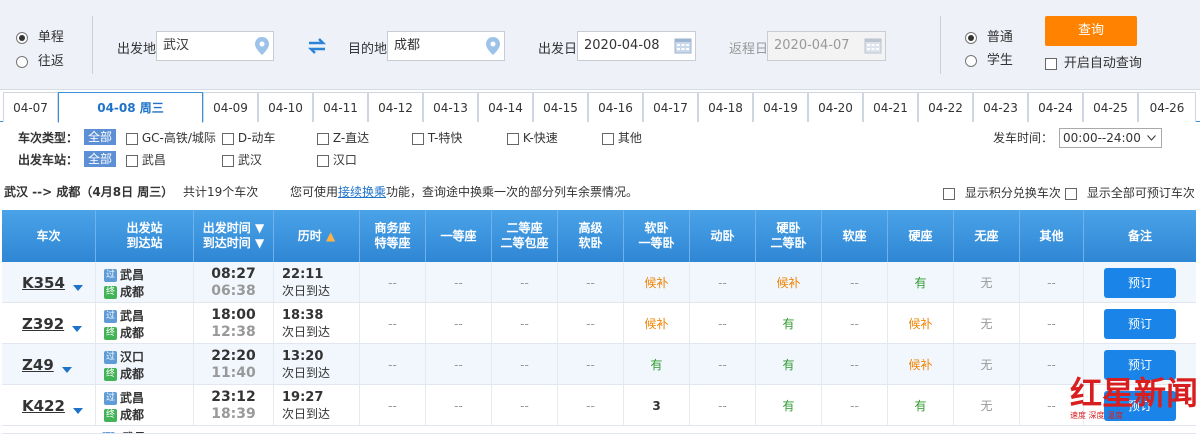 The width and height of the screenshot is (1200, 434). I want to click on train-code-cell: K422, so click(49, 405).